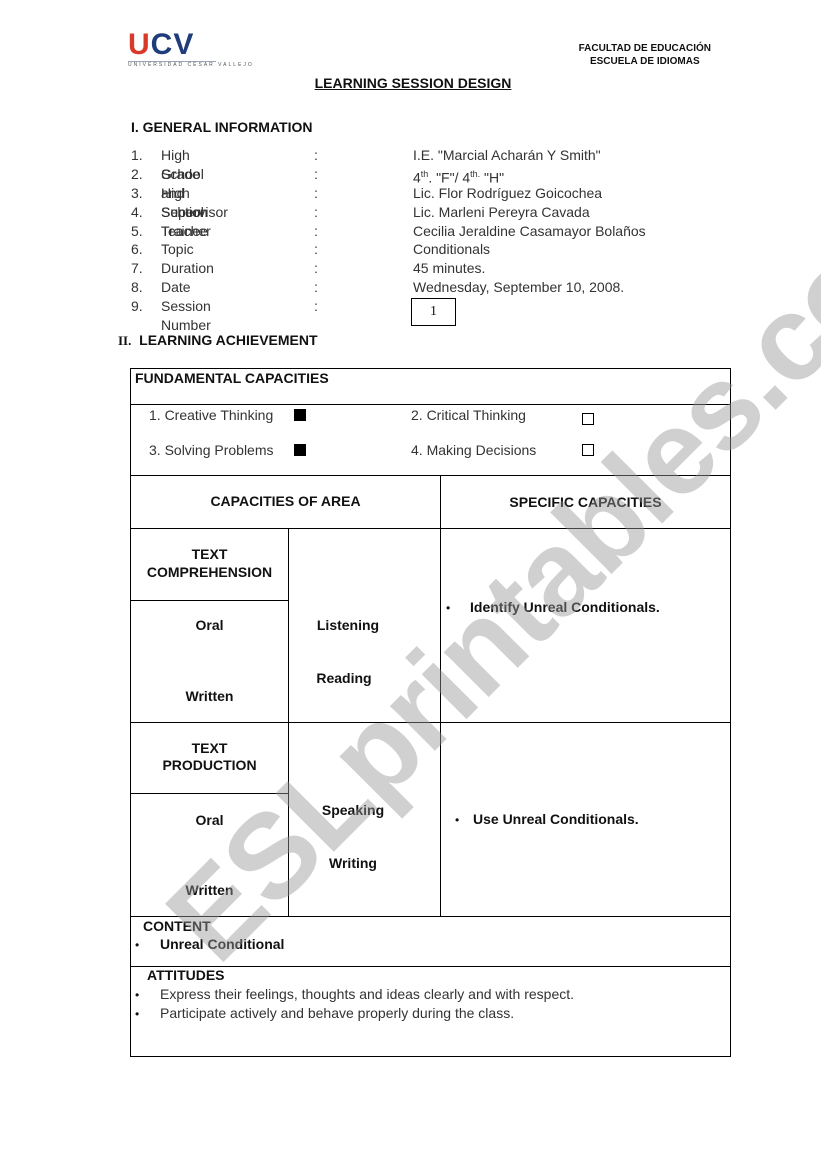 The width and height of the screenshot is (821, 1169). Describe the element at coordinates (137, 249) in the screenshot. I see `item-number: 6.` at that location.